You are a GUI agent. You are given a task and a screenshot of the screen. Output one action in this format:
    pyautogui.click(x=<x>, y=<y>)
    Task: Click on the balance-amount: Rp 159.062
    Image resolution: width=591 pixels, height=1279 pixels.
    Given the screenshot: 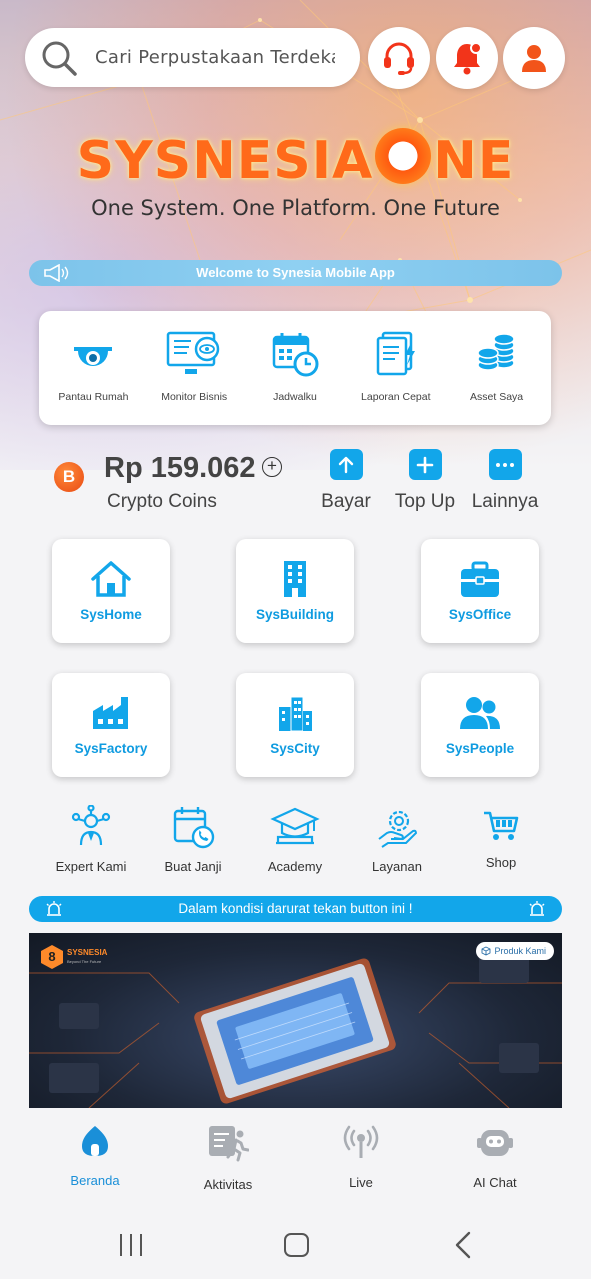 What is the action you would take?
    pyautogui.click(x=180, y=468)
    